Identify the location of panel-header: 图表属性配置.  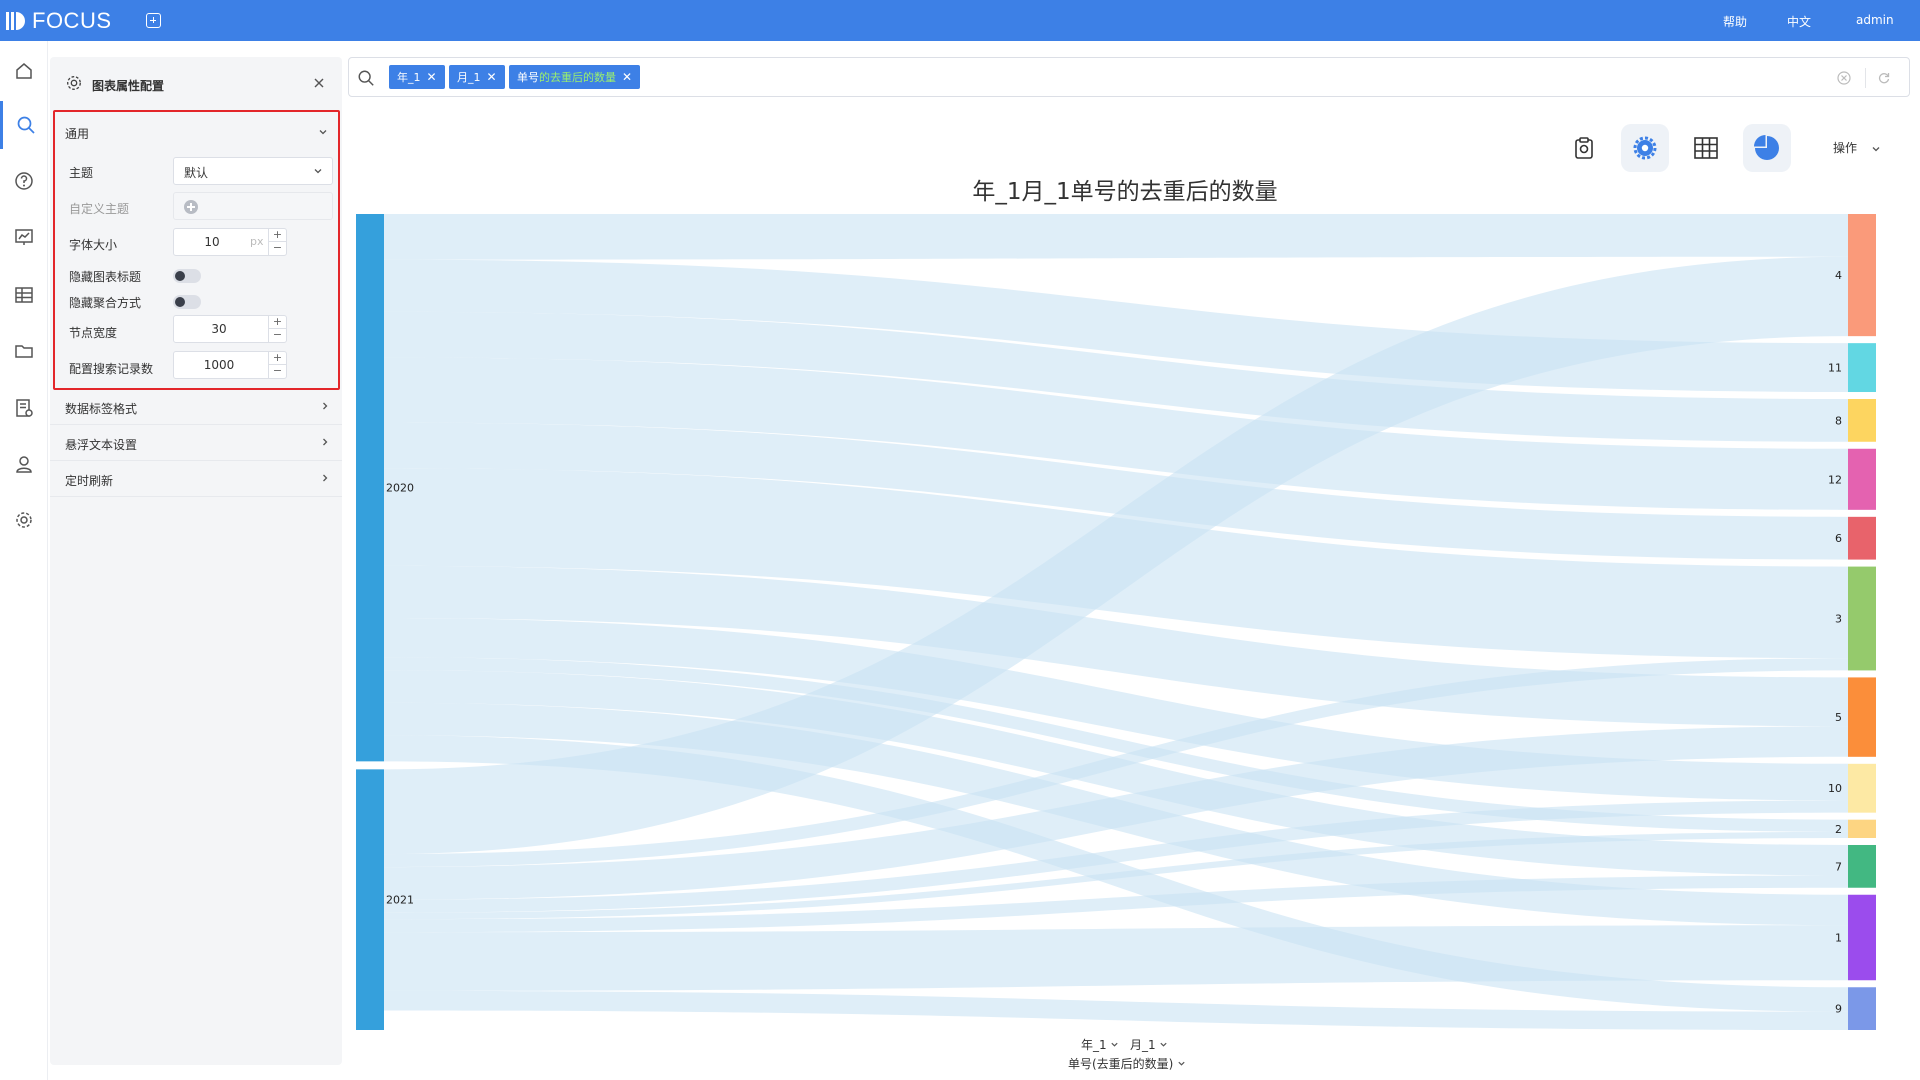
(196, 85).